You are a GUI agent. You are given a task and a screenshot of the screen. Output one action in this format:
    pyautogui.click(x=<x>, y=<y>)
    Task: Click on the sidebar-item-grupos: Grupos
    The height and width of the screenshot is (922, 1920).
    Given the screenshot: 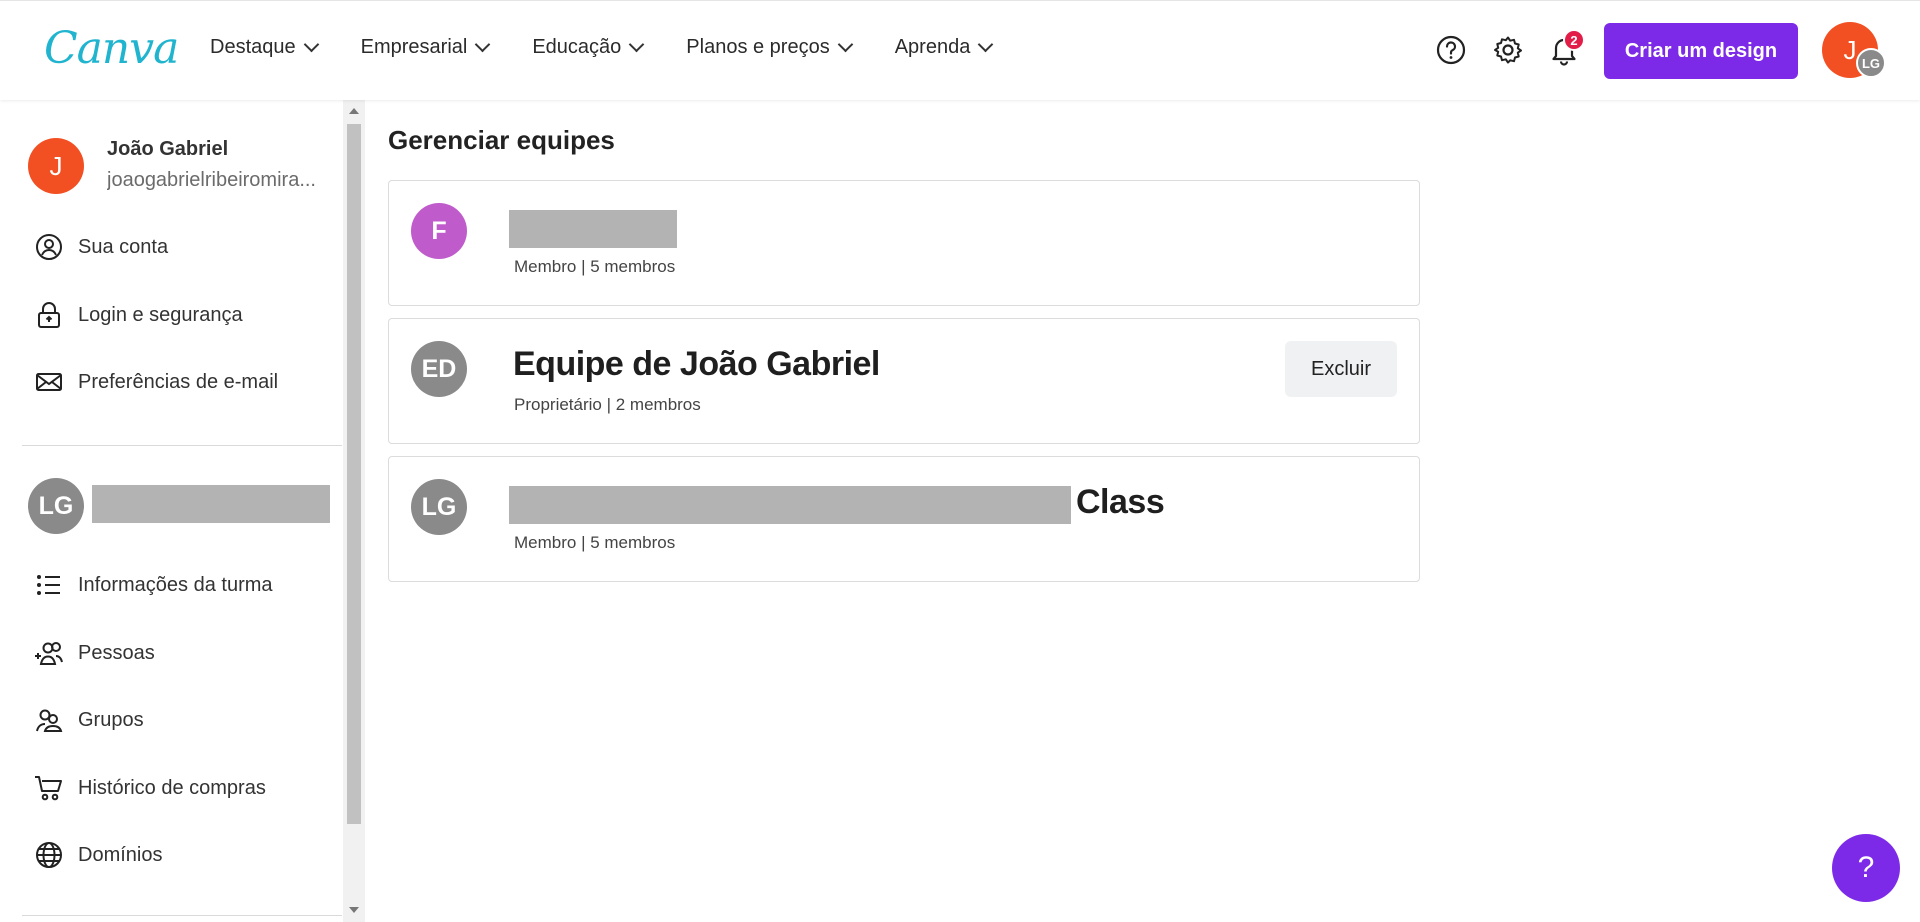 What is the action you would take?
    pyautogui.click(x=89, y=720)
    